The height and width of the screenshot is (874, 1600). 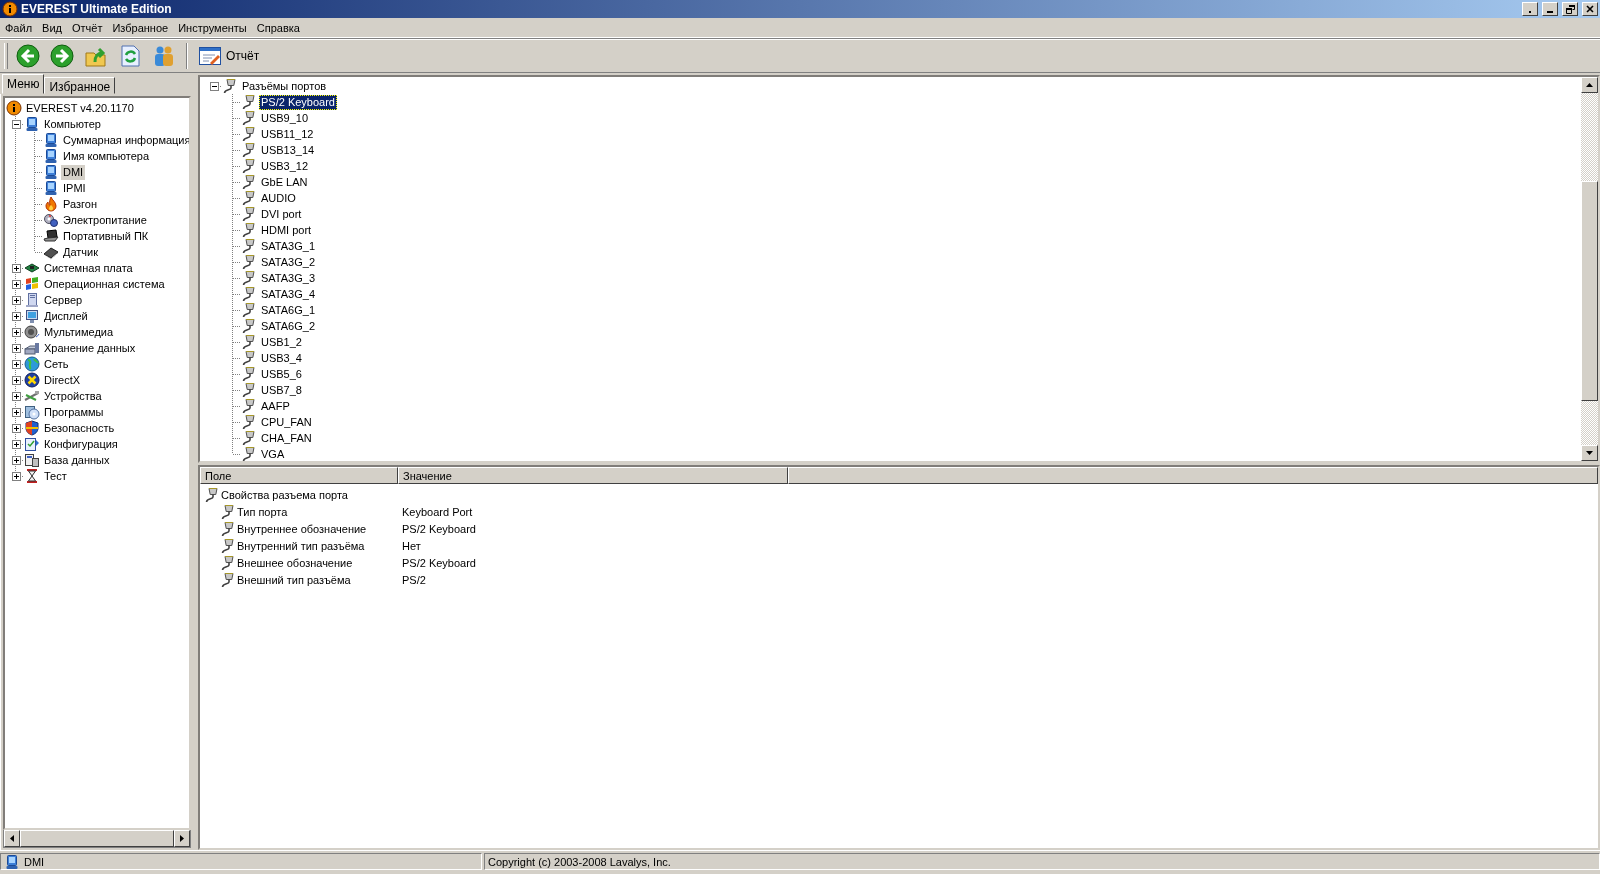 What do you see at coordinates (281, 358) in the screenshot?
I see `tree-item: USB3_4` at bounding box center [281, 358].